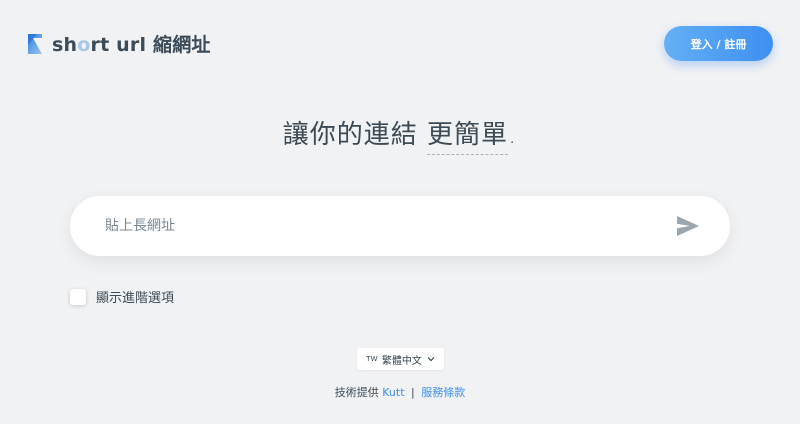 Image resolution: width=800 pixels, height=424 pixels. Describe the element at coordinates (354, 135) in the screenshot. I see `headline-main: 讓你的連結` at that location.